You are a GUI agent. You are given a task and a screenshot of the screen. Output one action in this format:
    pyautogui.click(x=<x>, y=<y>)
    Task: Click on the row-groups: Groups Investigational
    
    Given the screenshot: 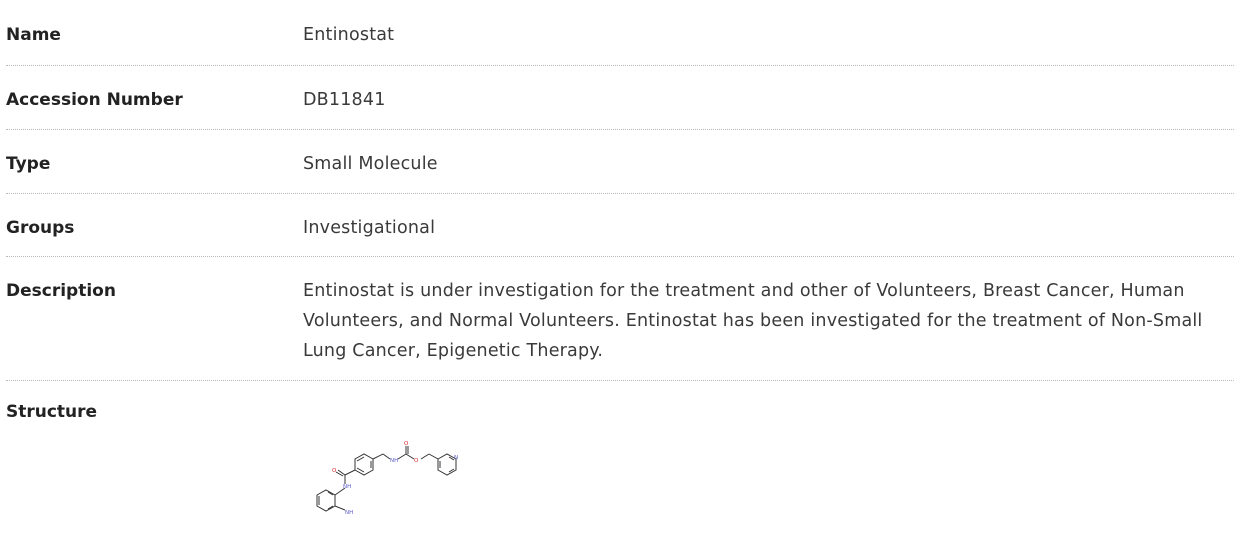 What is the action you would take?
    pyautogui.click(x=620, y=225)
    